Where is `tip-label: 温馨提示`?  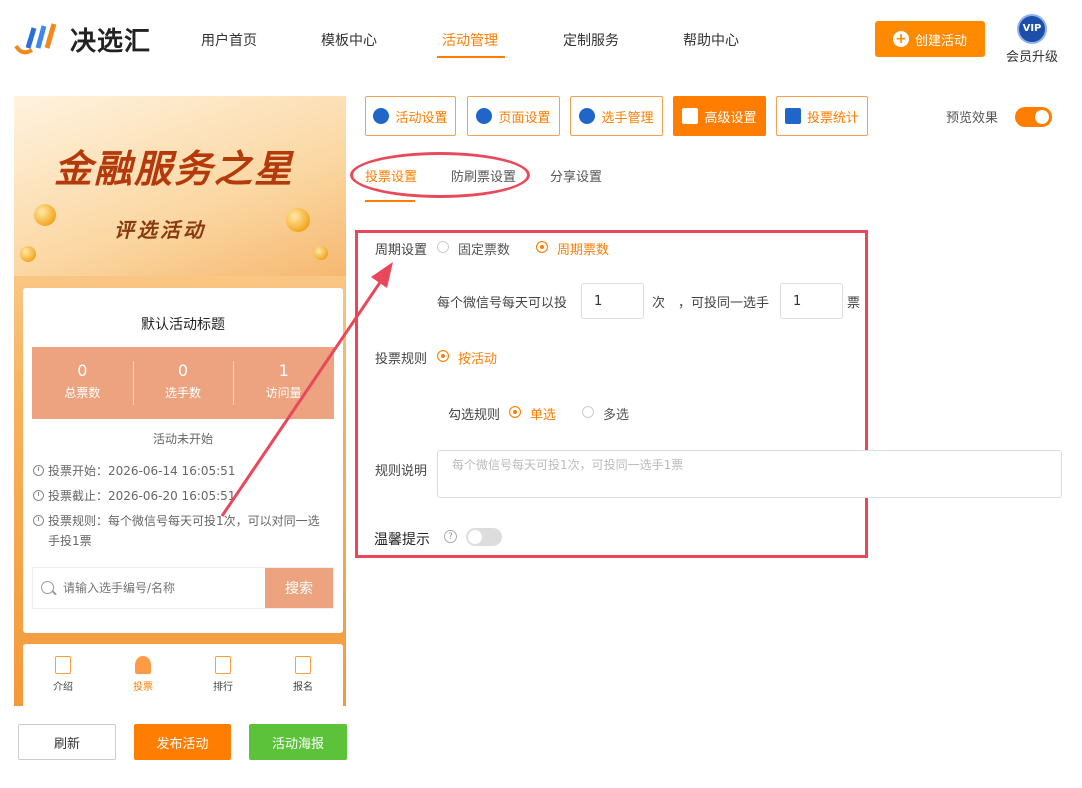 tip-label: 温馨提示 is located at coordinates (402, 540).